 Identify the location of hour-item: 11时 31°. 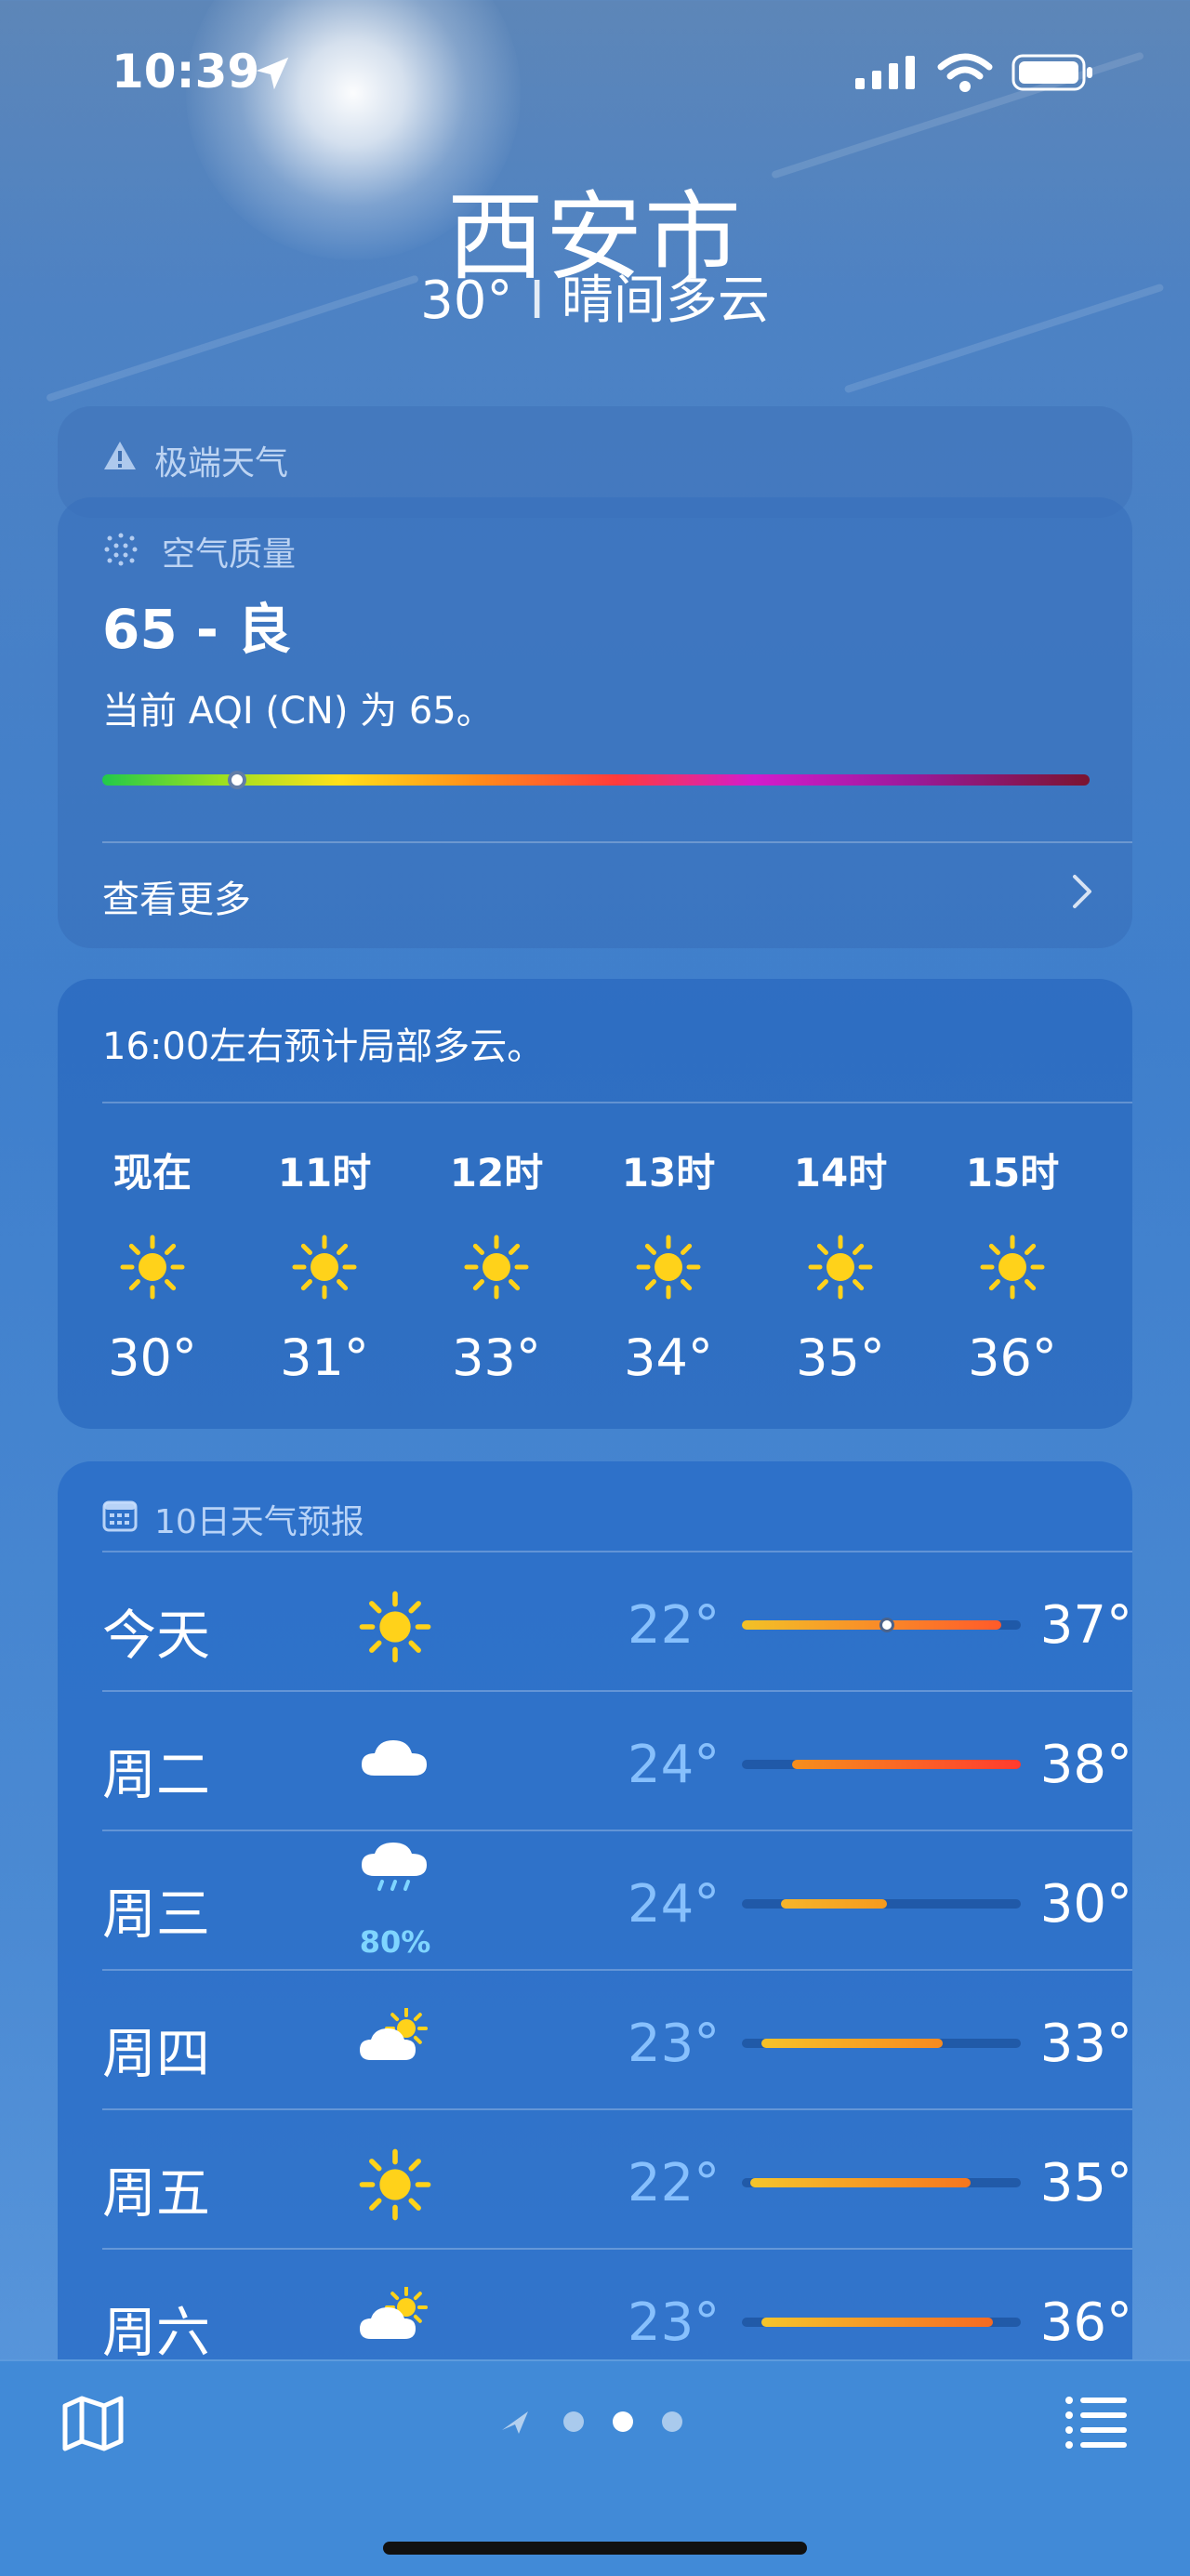
(324, 1264).